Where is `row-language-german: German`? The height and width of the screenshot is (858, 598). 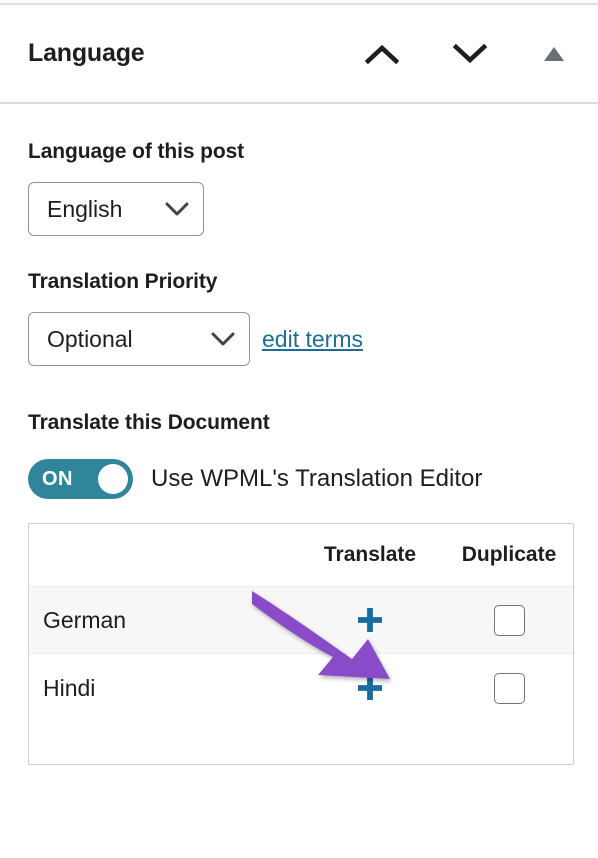
row-language-german: German is located at coordinates (85, 619).